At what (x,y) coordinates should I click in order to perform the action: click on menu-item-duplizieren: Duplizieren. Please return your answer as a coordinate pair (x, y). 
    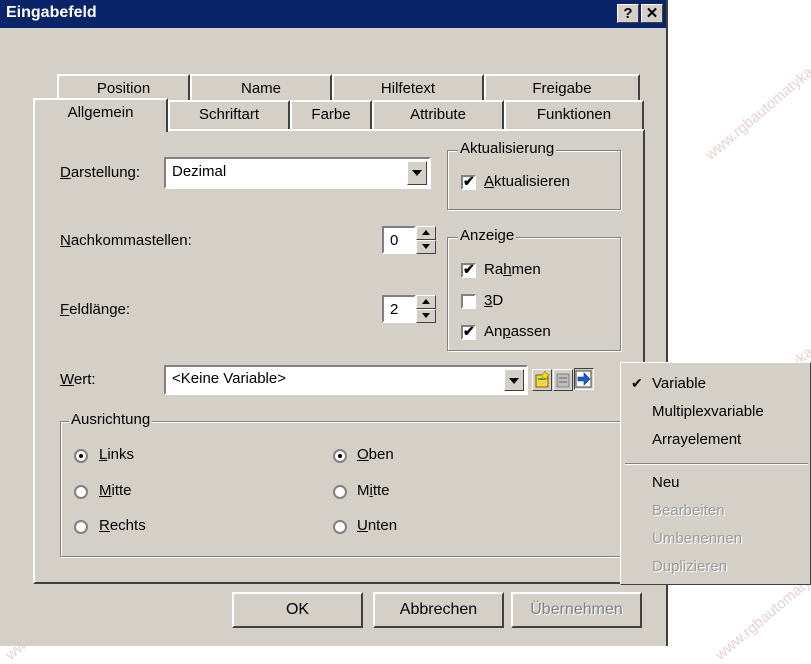
    Looking at the image, I should click on (689, 566).